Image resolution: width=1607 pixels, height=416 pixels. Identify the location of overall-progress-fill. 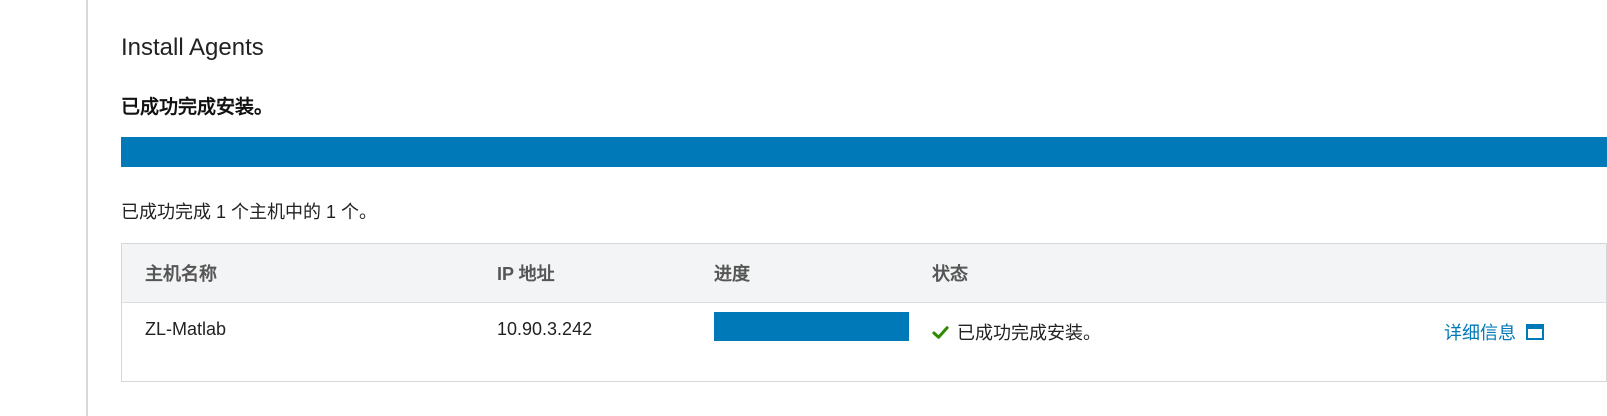
(864, 152).